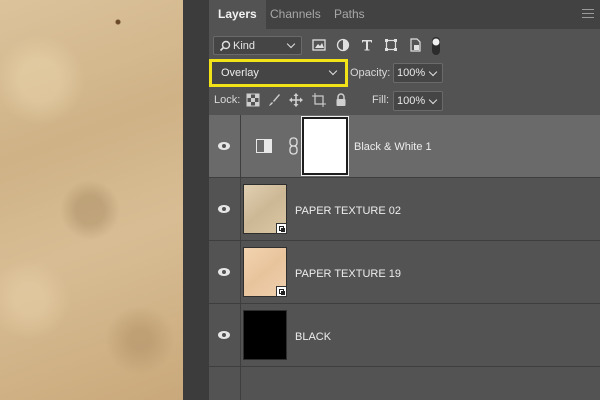 The width and height of the screenshot is (600, 400). What do you see at coordinates (348, 274) in the screenshot?
I see `layer-name: PAPER TEXTURE 19` at bounding box center [348, 274].